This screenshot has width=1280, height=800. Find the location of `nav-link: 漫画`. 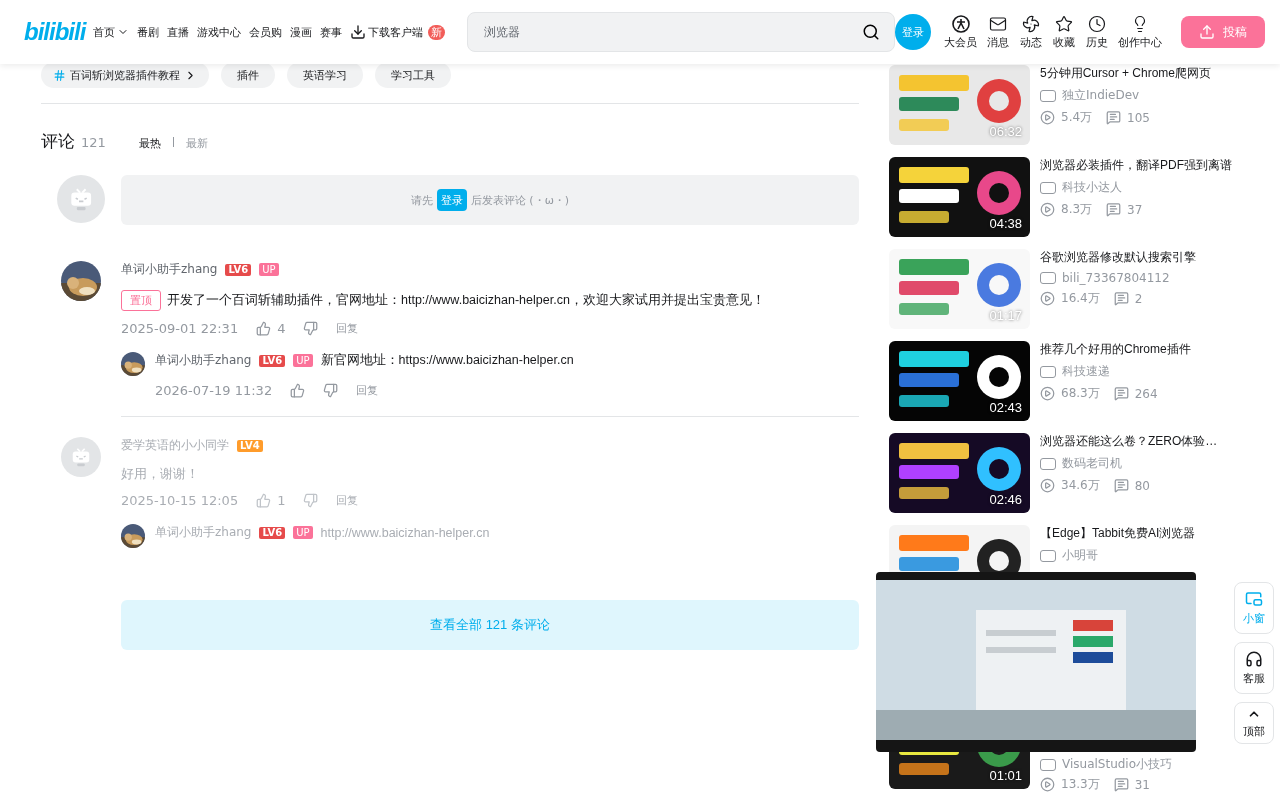

nav-link: 漫画 is located at coordinates (301, 32).